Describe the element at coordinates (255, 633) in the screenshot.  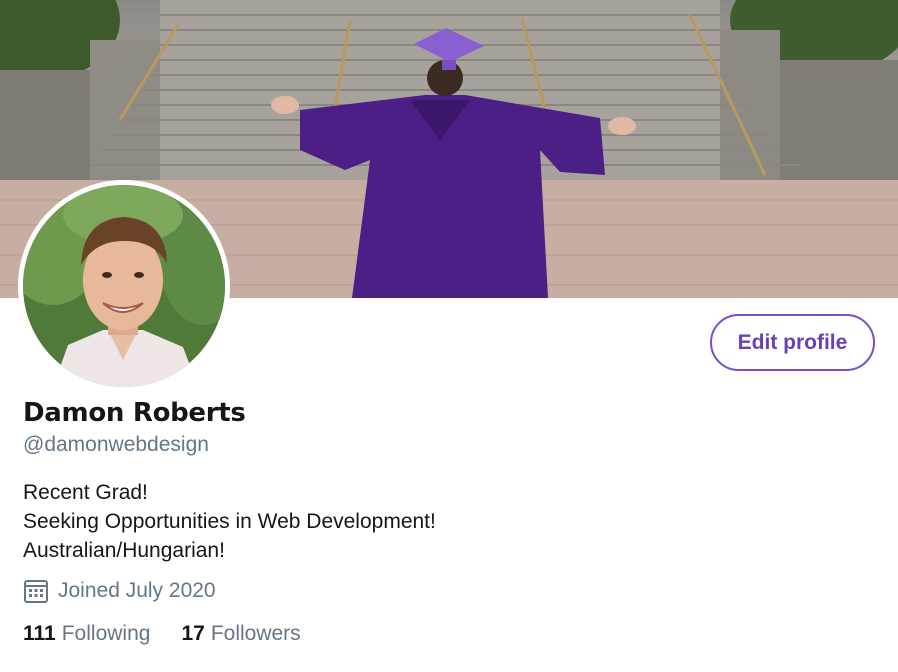
I see `followers-label: Followers` at that location.